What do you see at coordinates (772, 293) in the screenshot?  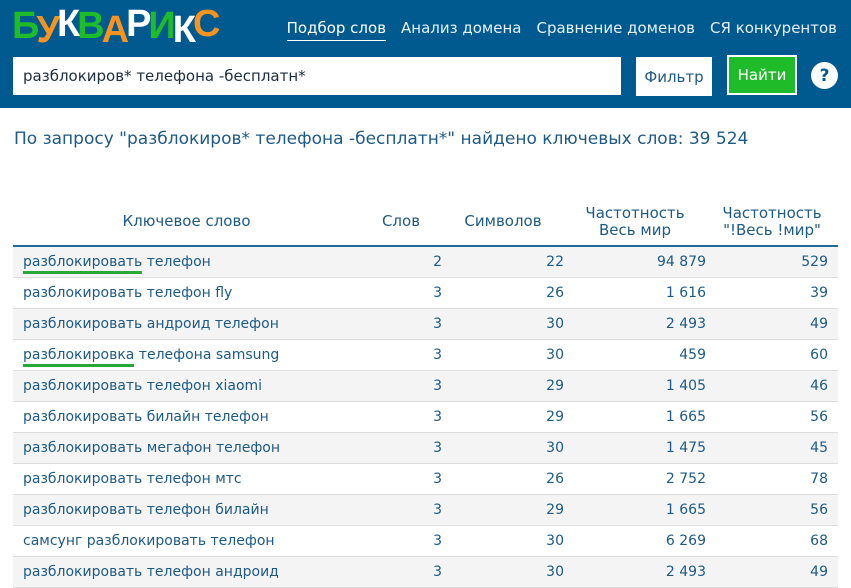 I see `exact-freq-cell: 39` at bounding box center [772, 293].